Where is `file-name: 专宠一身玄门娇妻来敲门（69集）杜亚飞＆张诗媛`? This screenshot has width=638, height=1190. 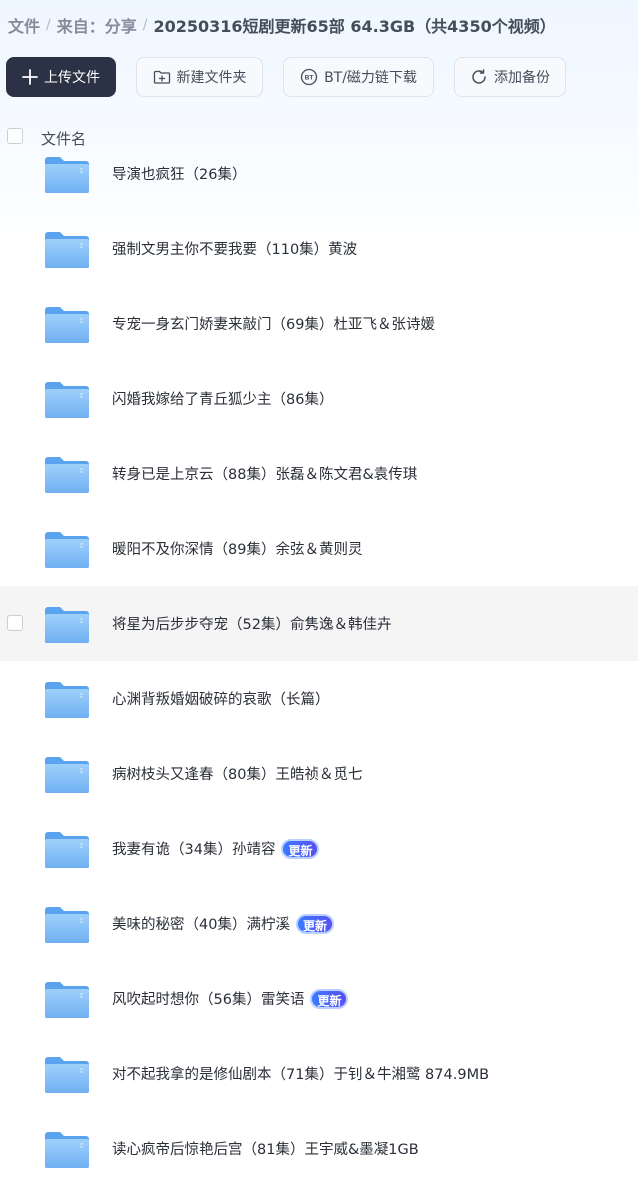
file-name: 专宠一身玄门娇妻来敲门（69集）杜亚飞＆张诗媛 is located at coordinates (273, 323).